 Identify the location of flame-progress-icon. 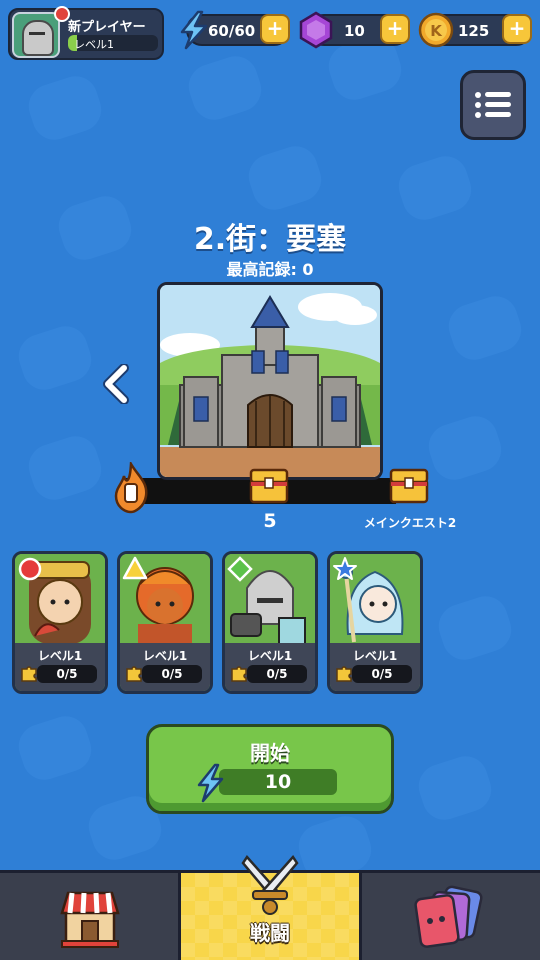
(131, 488).